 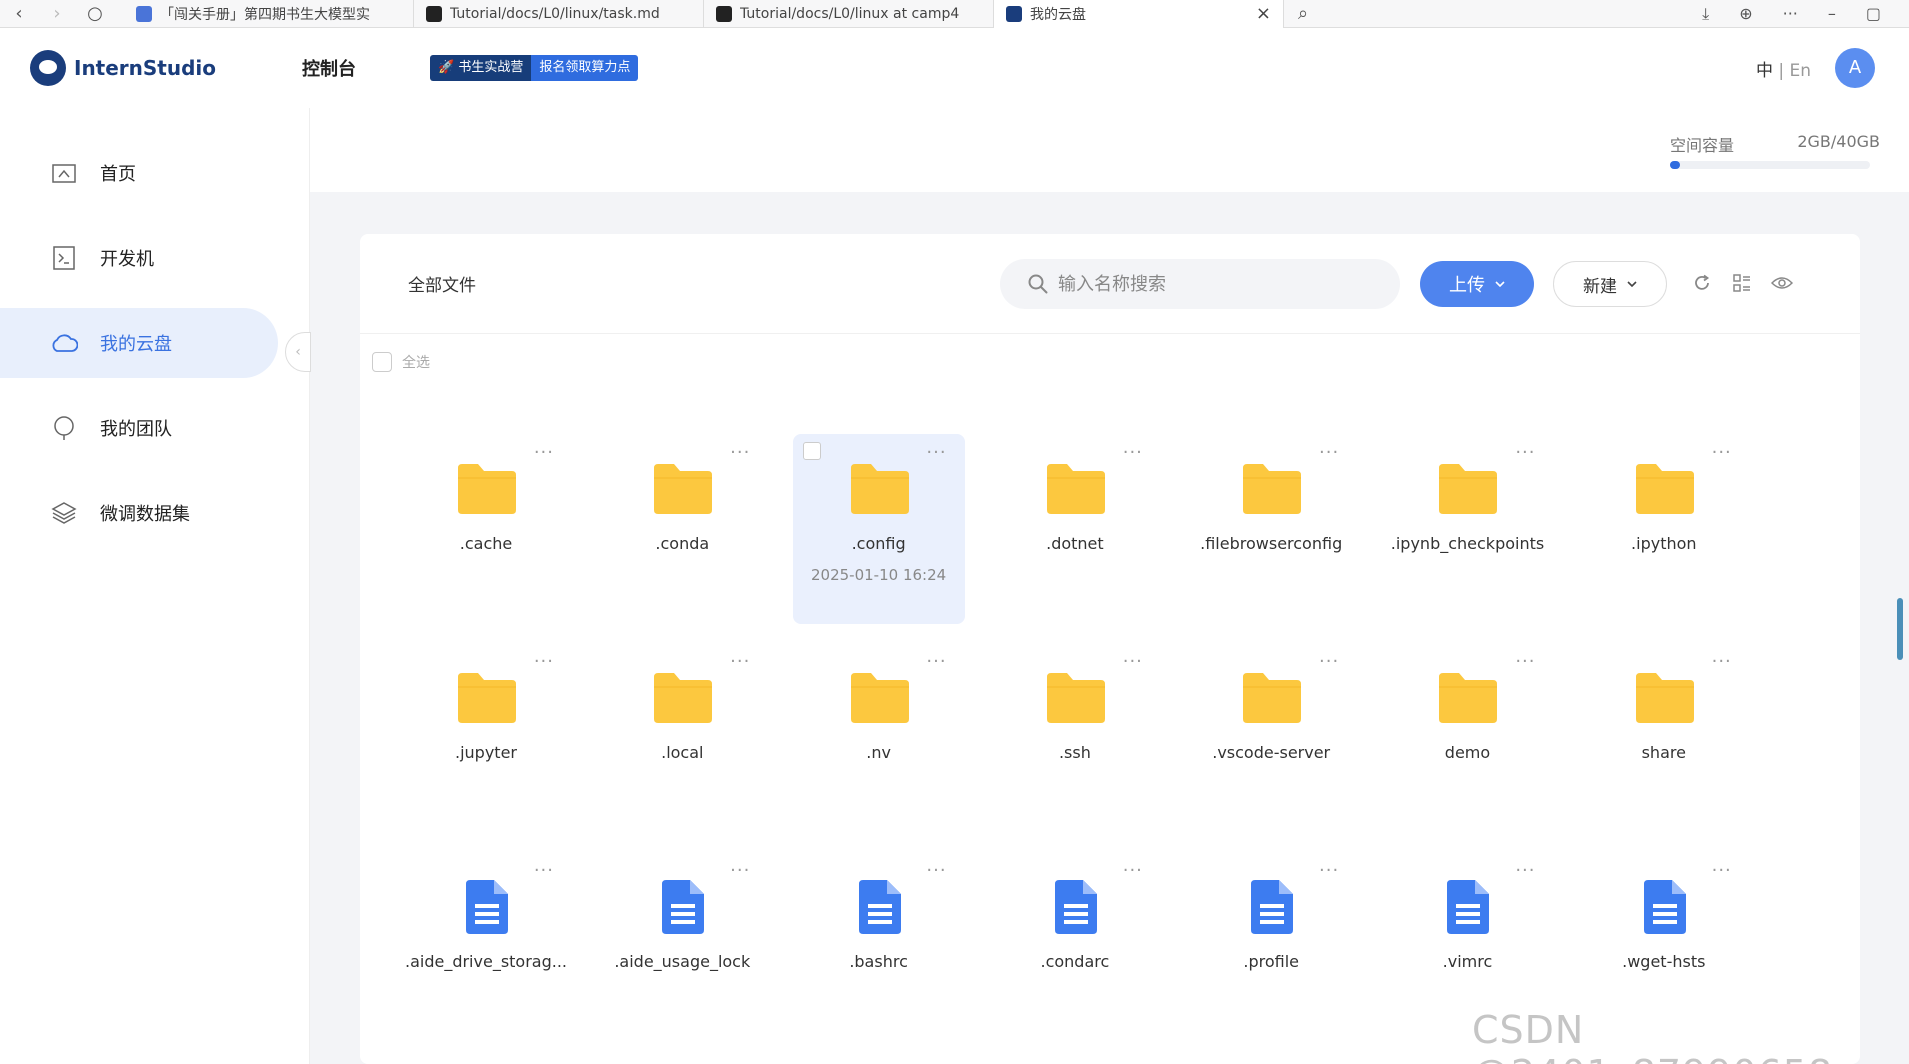 What do you see at coordinates (879, 738) in the screenshot?
I see `folder-item: ··· .nv` at bounding box center [879, 738].